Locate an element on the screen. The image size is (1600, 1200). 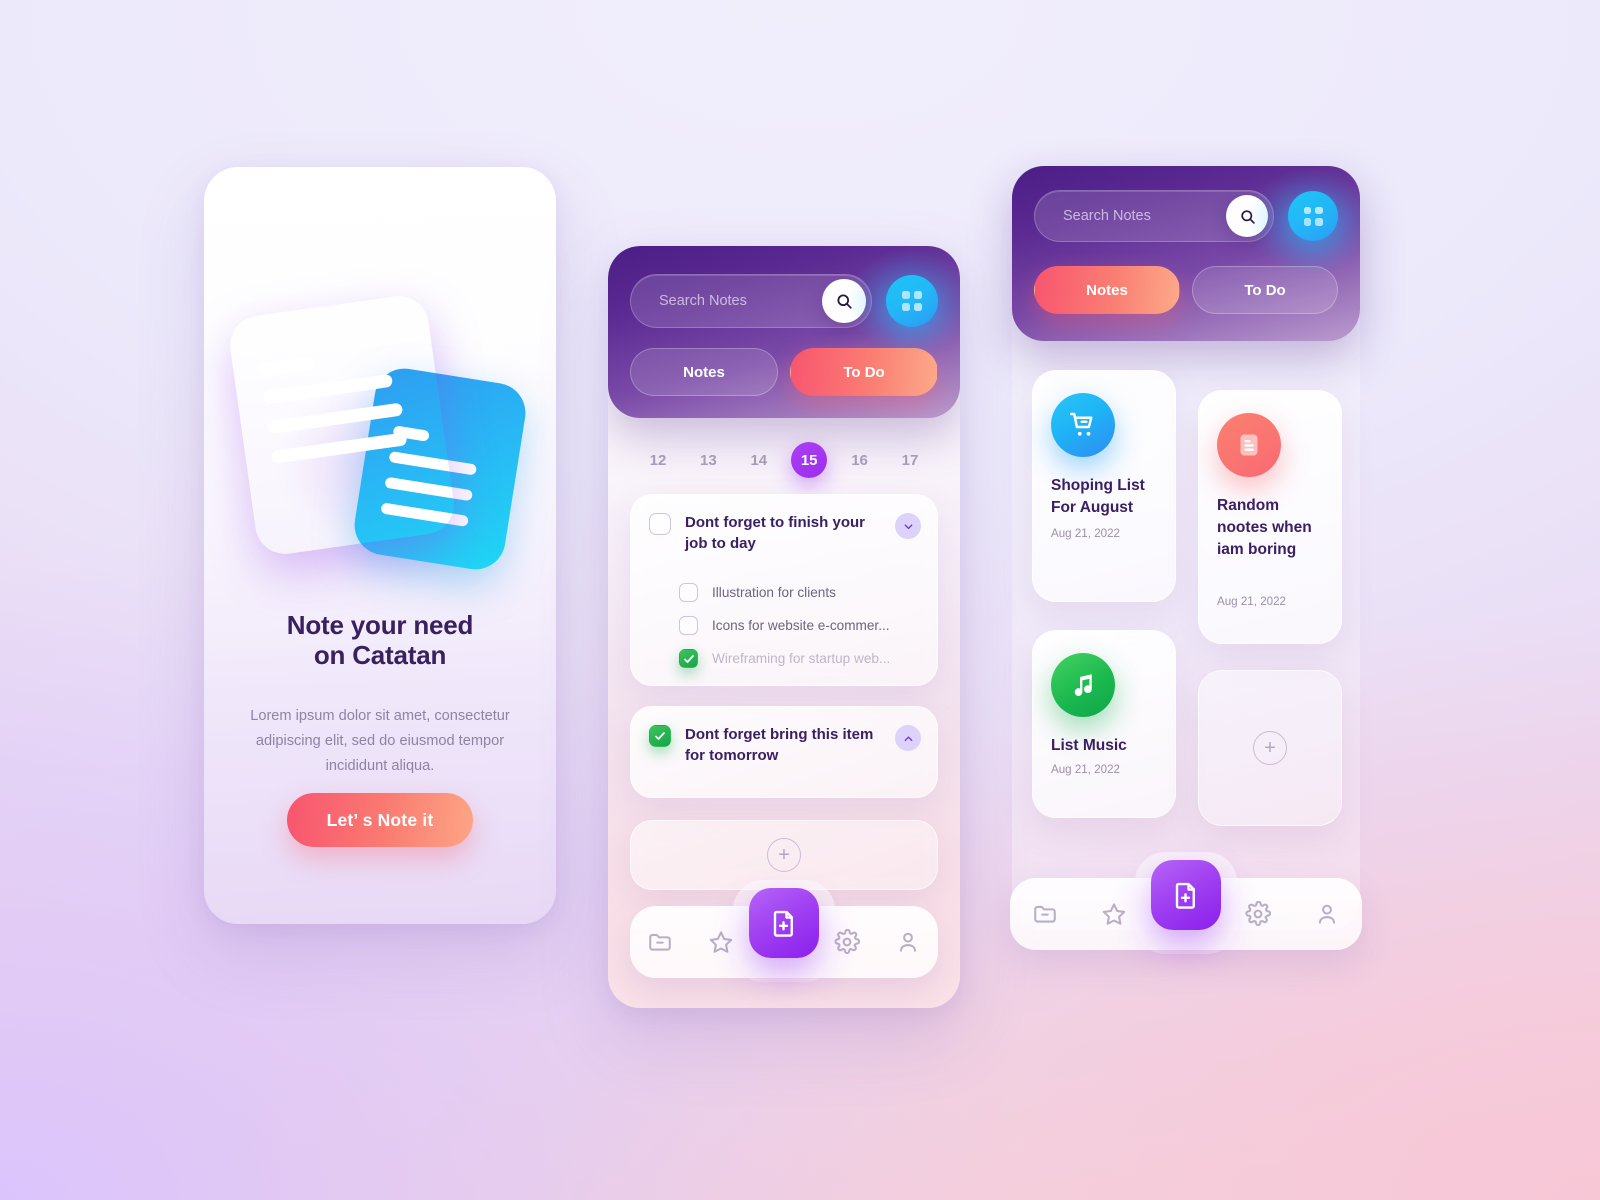
task-checkbox-checked is located at coordinates (660, 736).